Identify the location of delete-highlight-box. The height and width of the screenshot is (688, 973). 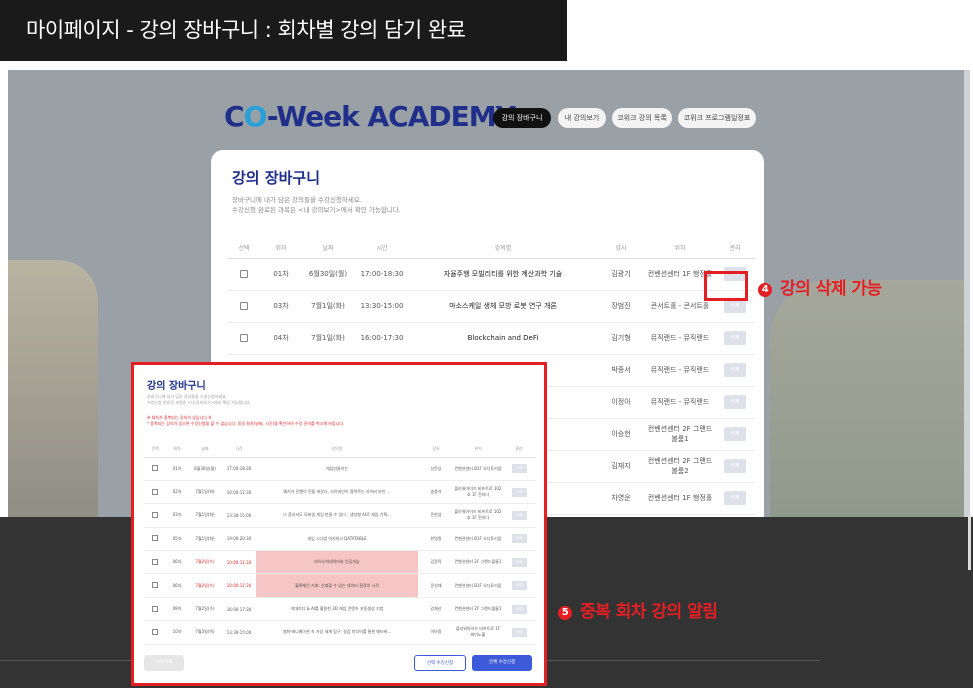
(726, 286).